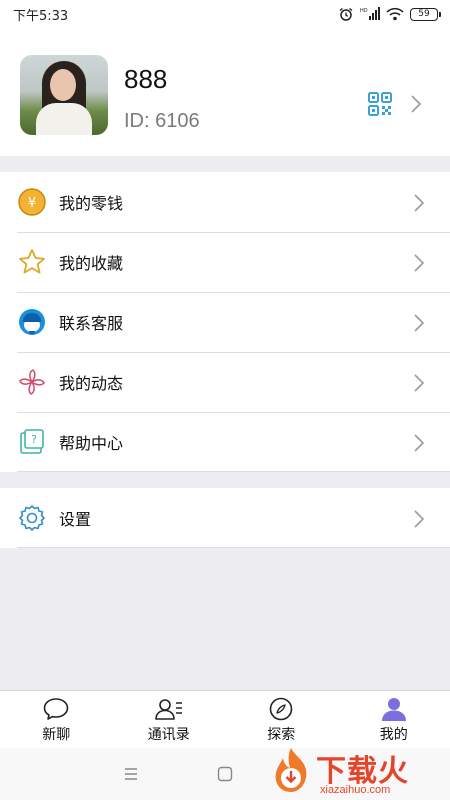 The width and height of the screenshot is (450, 800). What do you see at coordinates (168, 709) in the screenshot?
I see `contacts-icon` at bounding box center [168, 709].